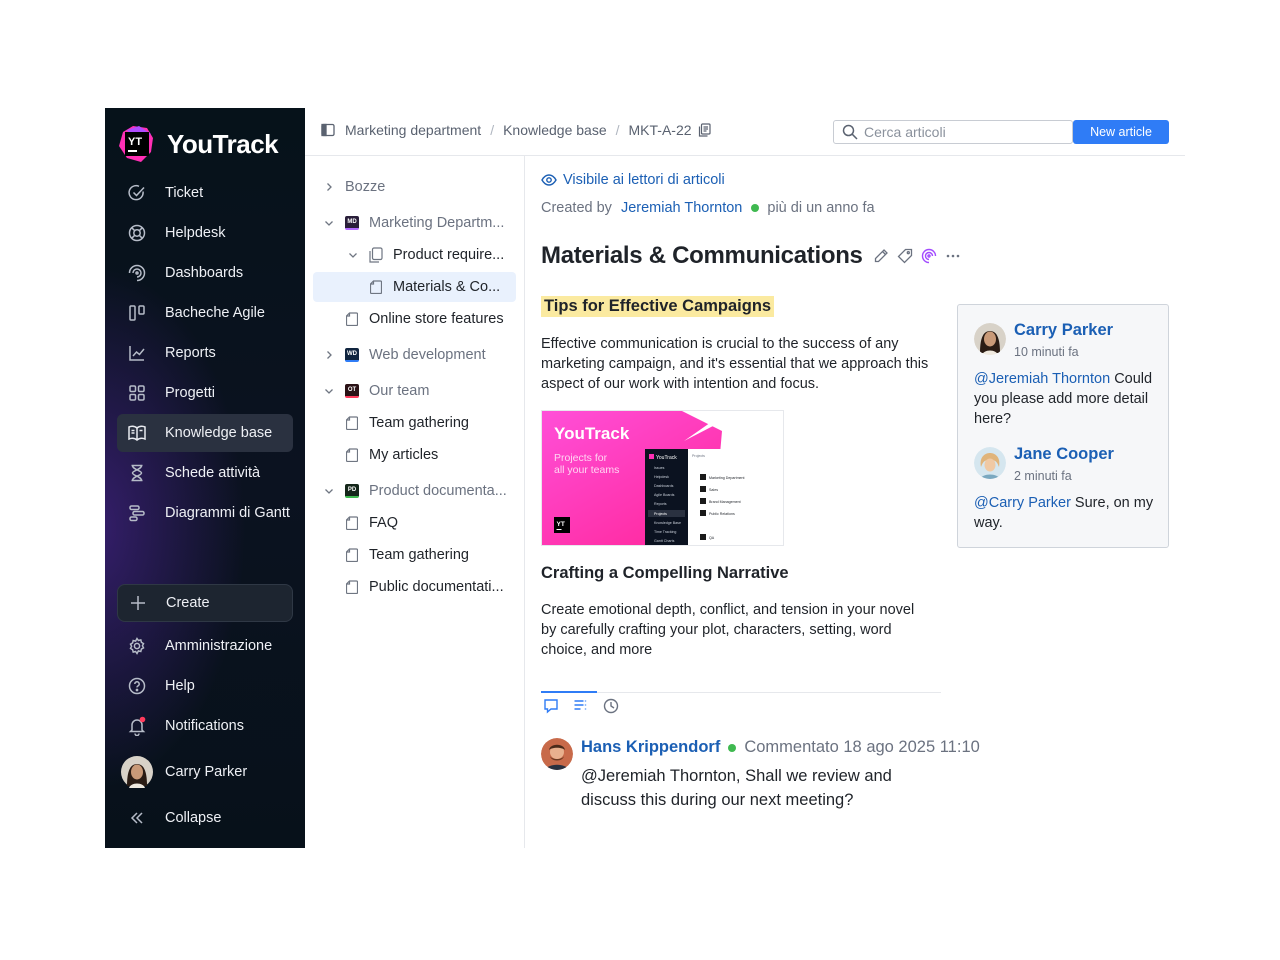 The height and width of the screenshot is (960, 1280). What do you see at coordinates (137, 233) in the screenshot?
I see `lifebuoy-icon` at bounding box center [137, 233].